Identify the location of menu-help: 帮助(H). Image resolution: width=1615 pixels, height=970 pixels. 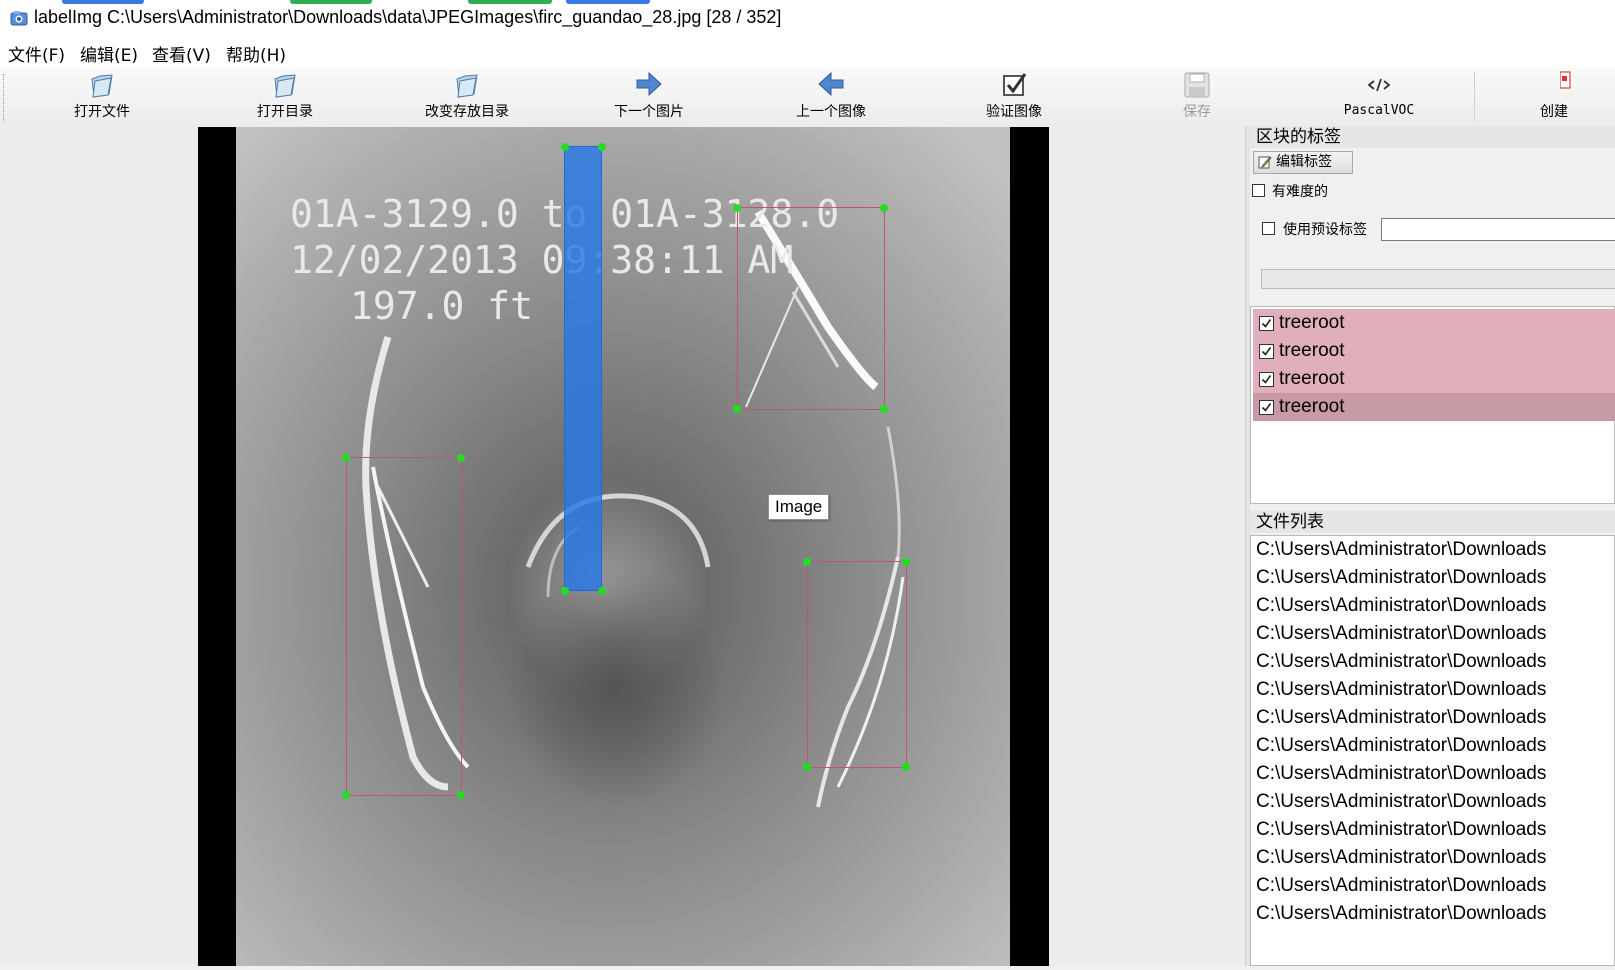
(256, 53).